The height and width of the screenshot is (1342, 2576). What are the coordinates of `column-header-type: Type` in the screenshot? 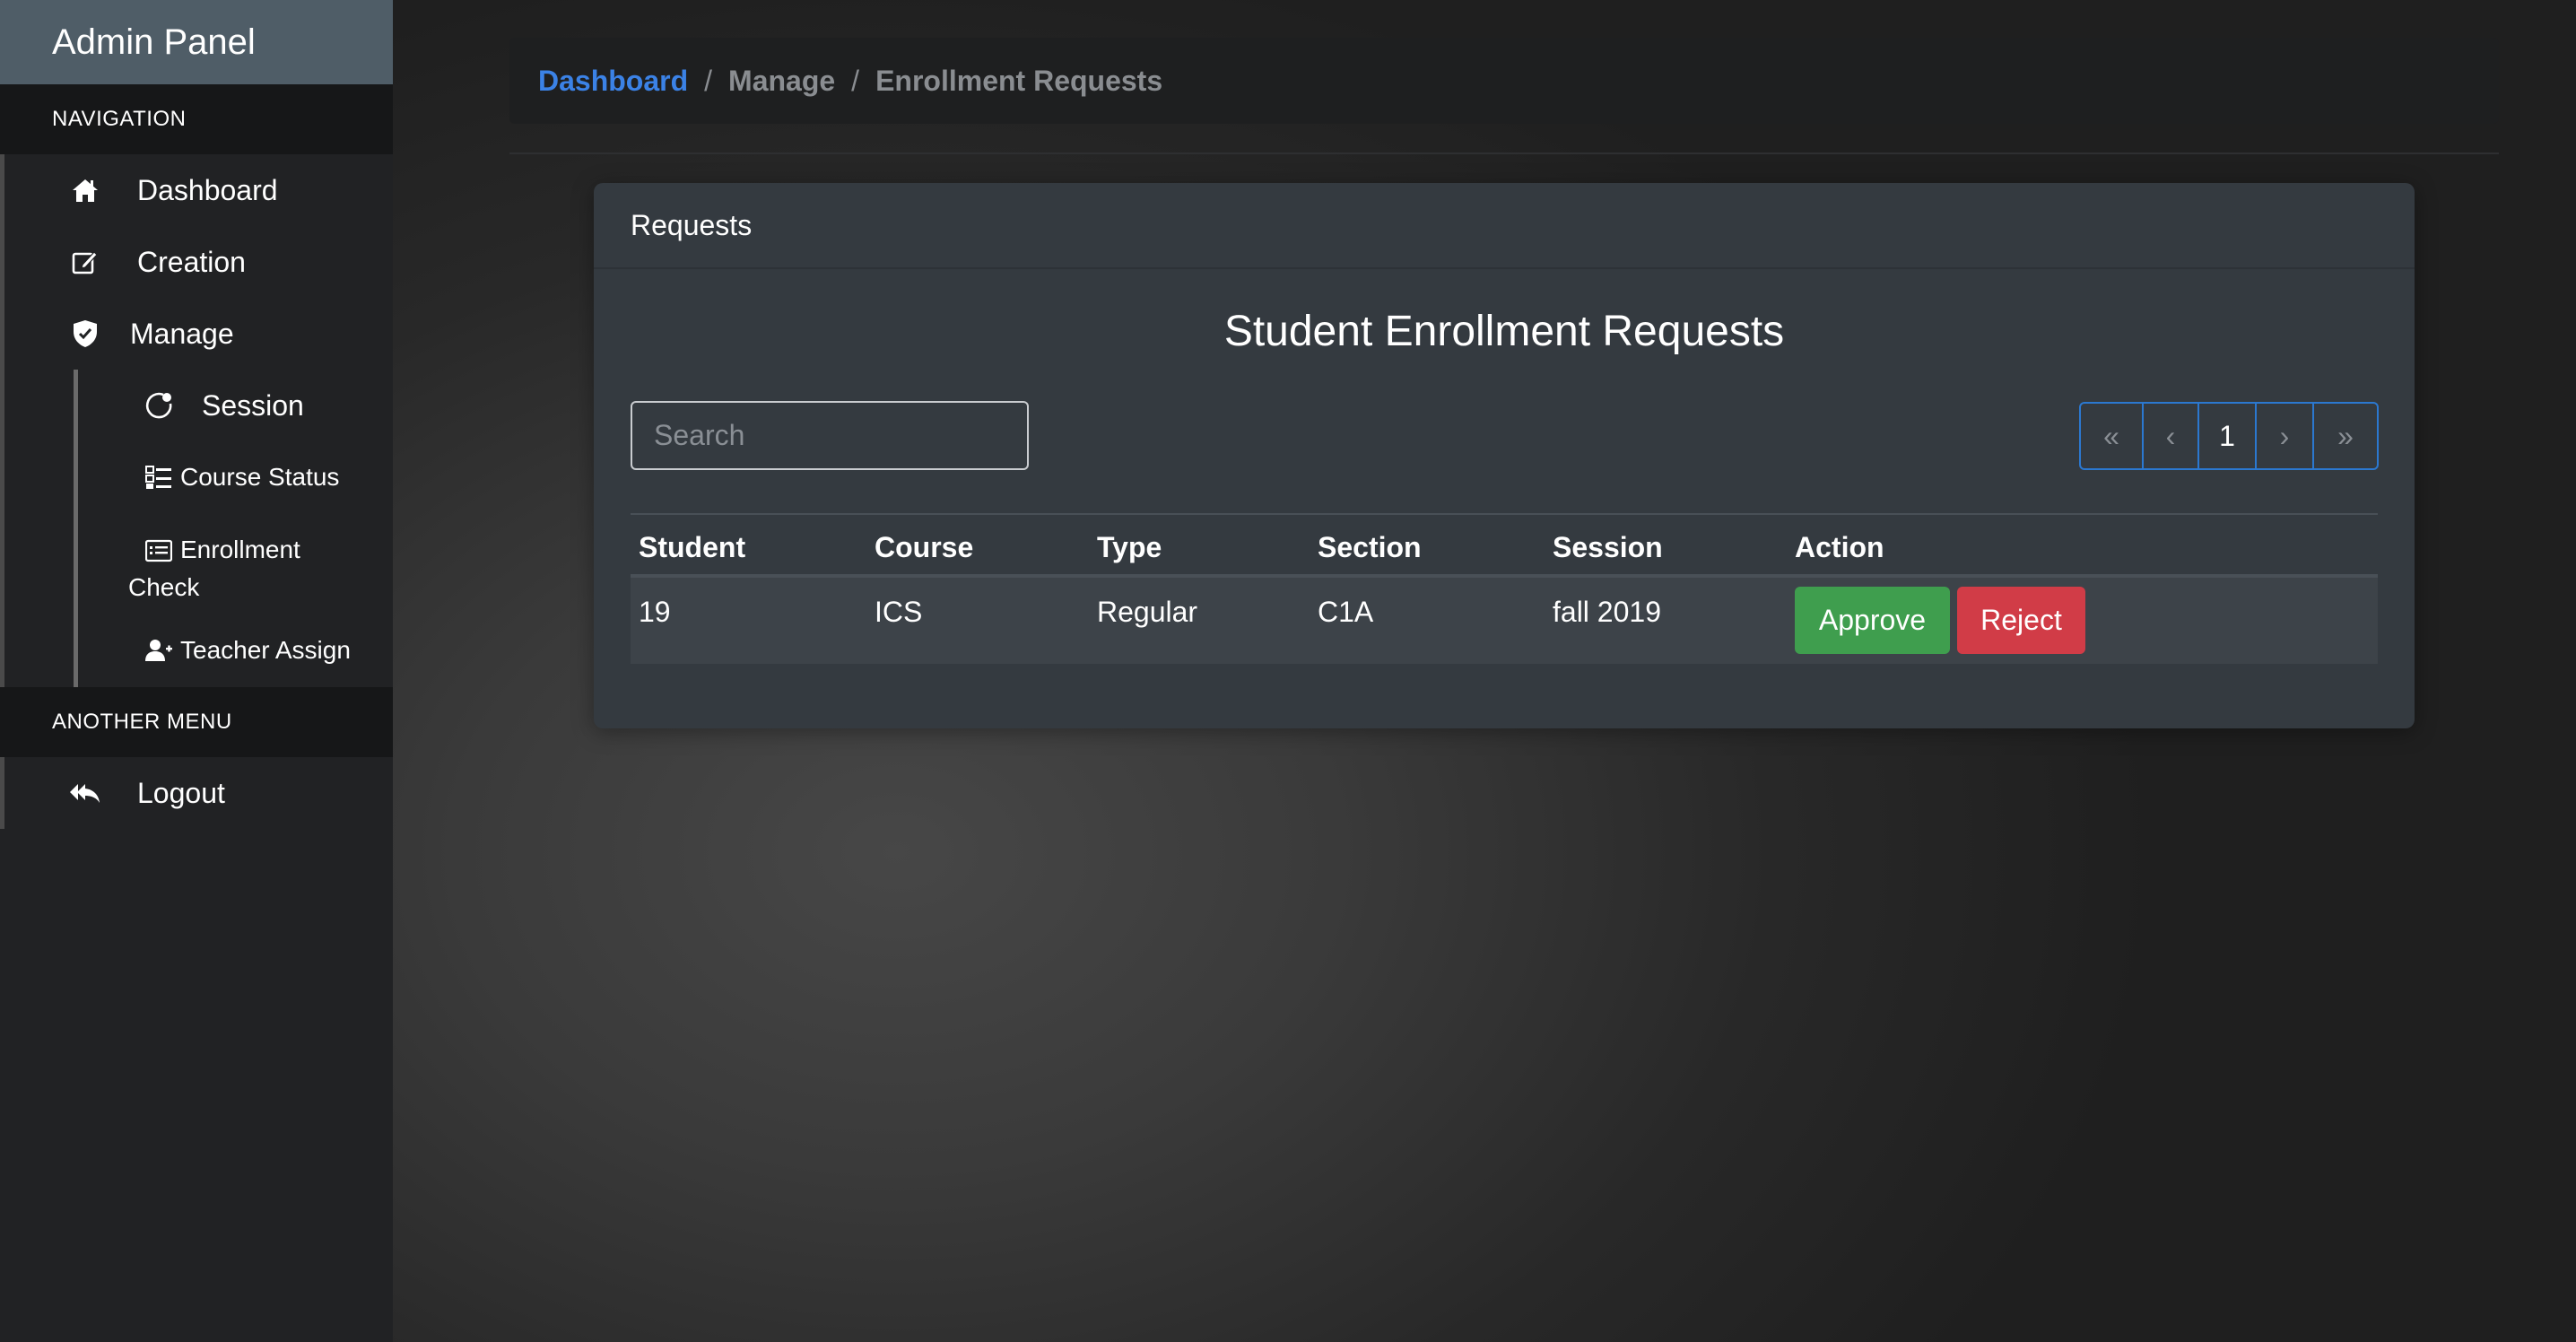 It's located at (1129, 546).